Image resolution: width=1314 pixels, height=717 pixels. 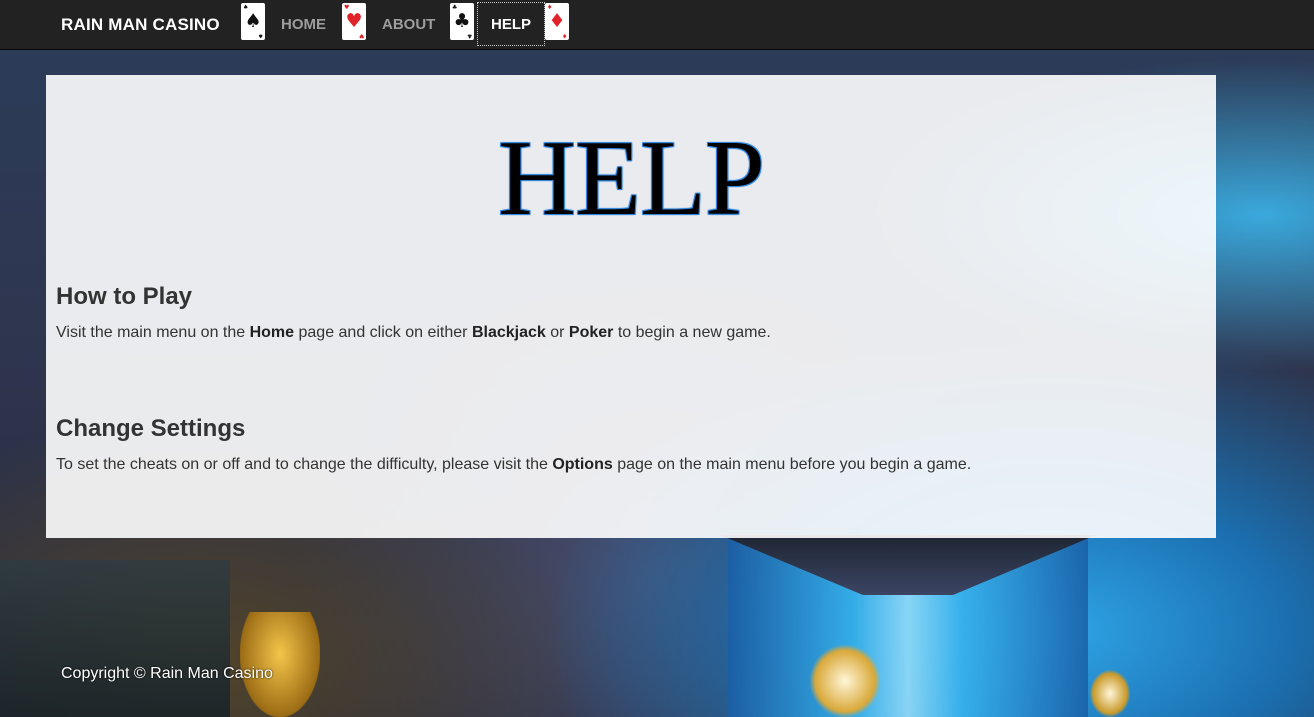 What do you see at coordinates (167, 673) in the screenshot?
I see `footer-copyright: Copyright © Rain Man Casino` at bounding box center [167, 673].